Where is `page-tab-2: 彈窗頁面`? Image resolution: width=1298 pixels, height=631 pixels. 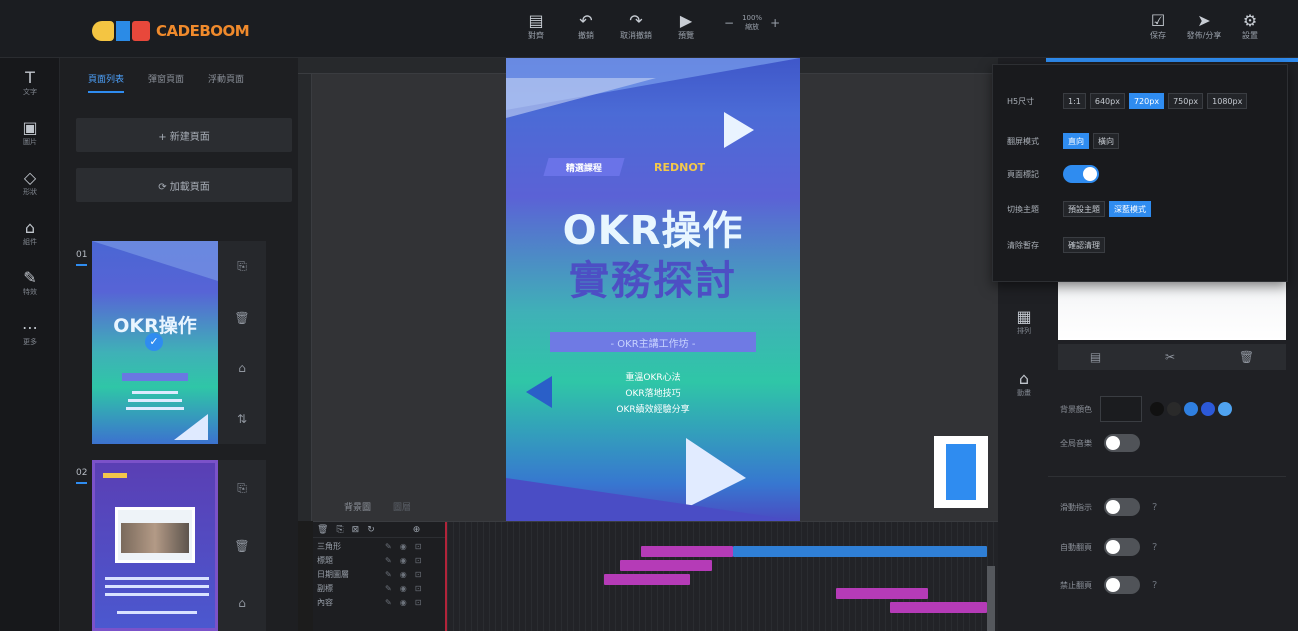 page-tab-2: 彈窗頁面 is located at coordinates (166, 82).